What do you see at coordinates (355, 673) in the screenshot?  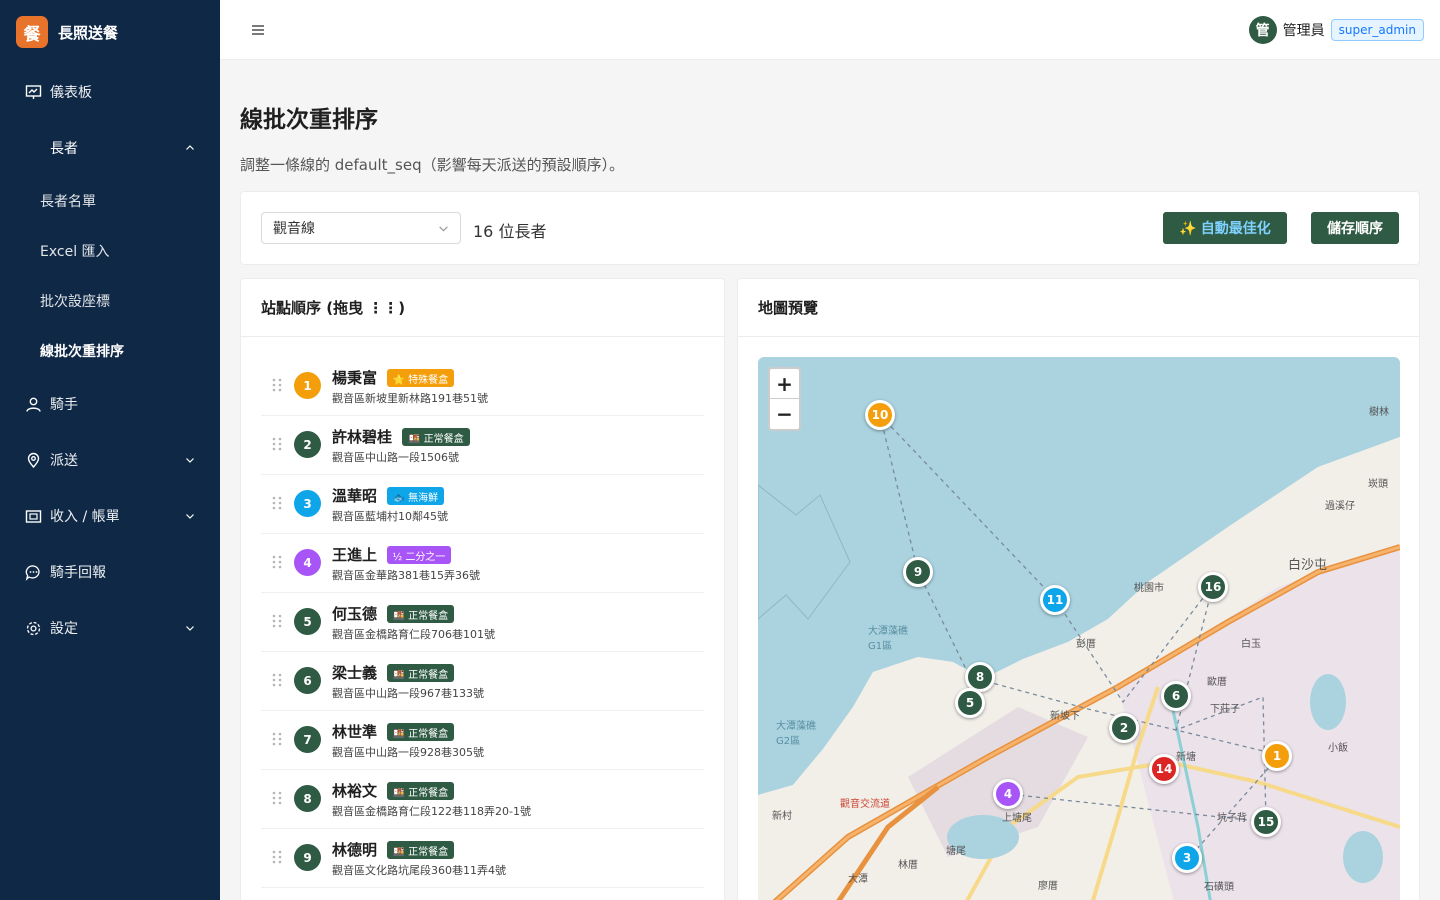 I see `stop-name: 梁士義` at bounding box center [355, 673].